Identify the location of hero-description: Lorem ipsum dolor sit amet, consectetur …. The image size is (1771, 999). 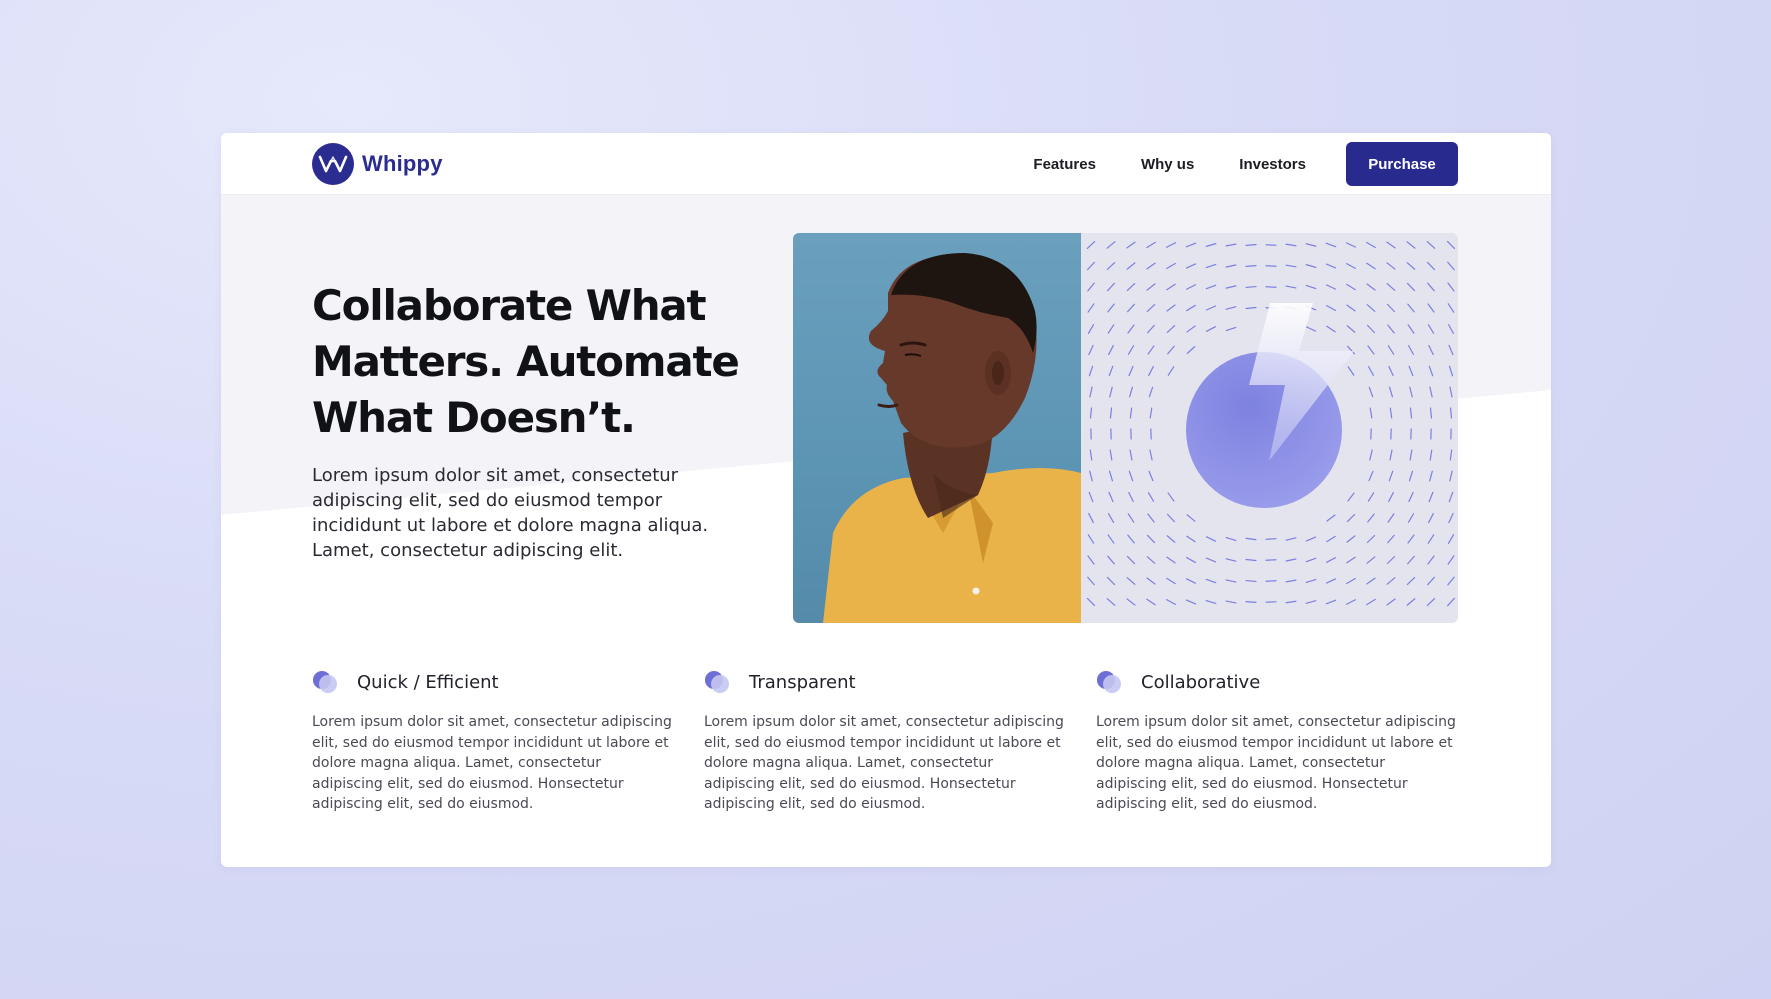
(510, 513).